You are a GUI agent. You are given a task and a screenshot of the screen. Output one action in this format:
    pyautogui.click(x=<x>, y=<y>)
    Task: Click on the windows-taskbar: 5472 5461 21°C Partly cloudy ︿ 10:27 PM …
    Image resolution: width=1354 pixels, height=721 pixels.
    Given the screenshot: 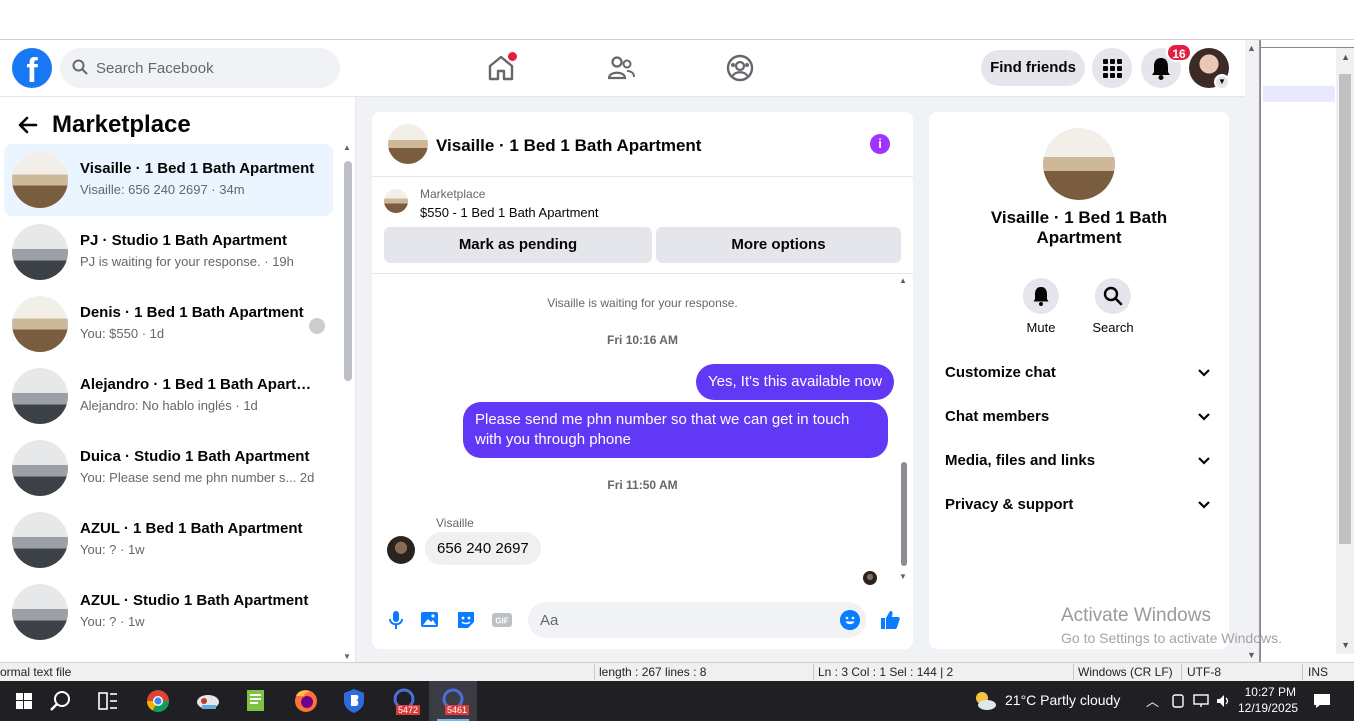 What is the action you would take?
    pyautogui.click(x=677, y=701)
    